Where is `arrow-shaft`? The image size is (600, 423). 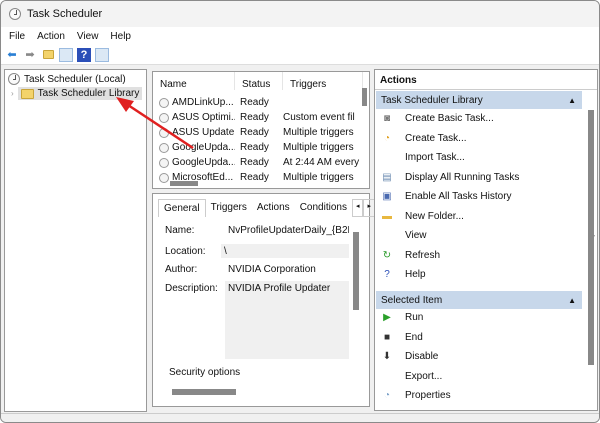
arrow-shaft is located at coordinates (160, 126).